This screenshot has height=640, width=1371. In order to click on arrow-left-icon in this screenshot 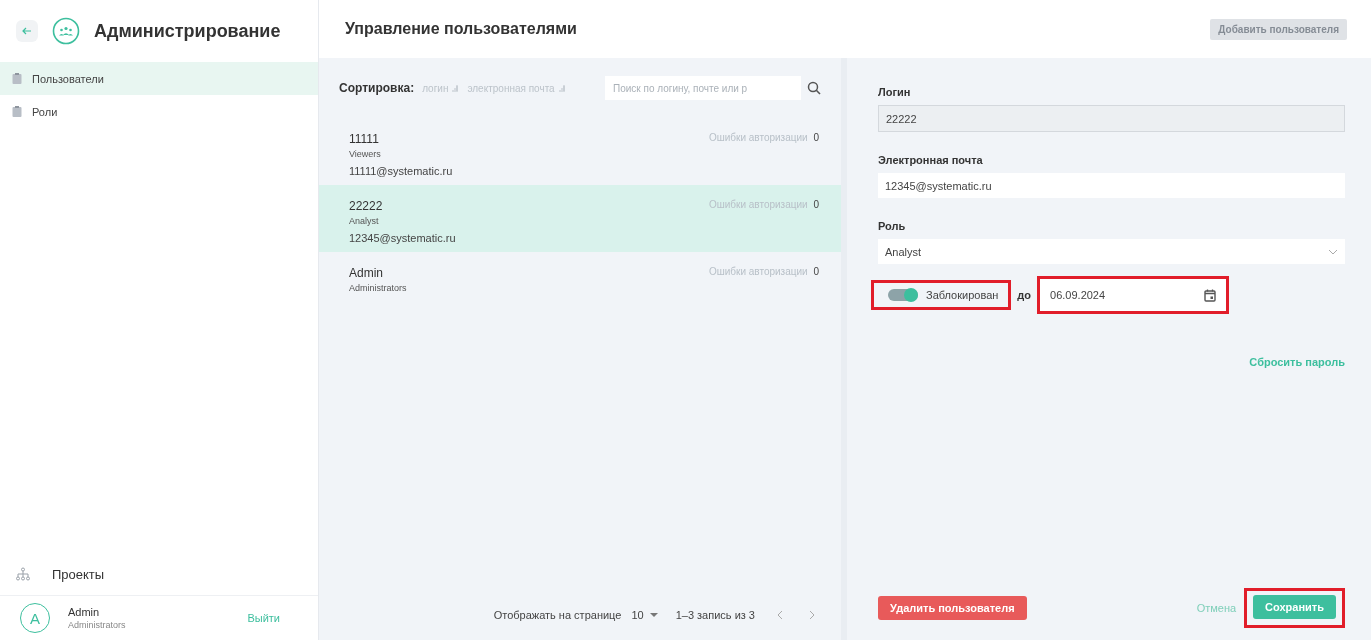, I will do `click(27, 31)`.